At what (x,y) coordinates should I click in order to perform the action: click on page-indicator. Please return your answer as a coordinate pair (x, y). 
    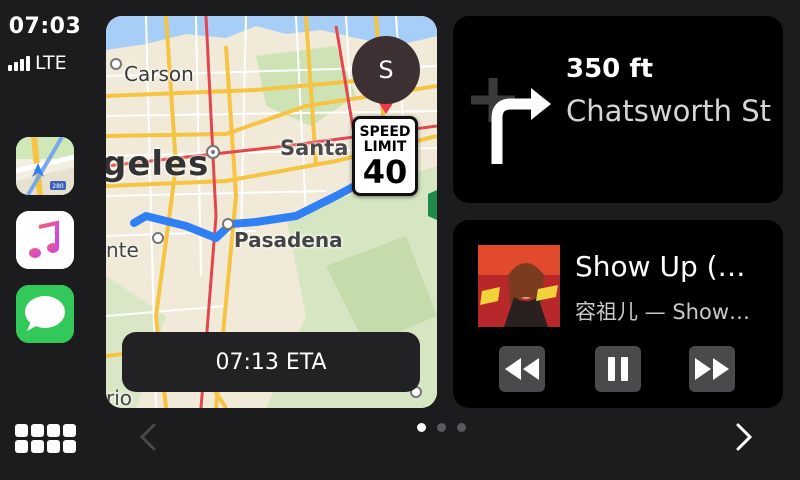
    Looking at the image, I should click on (441, 427).